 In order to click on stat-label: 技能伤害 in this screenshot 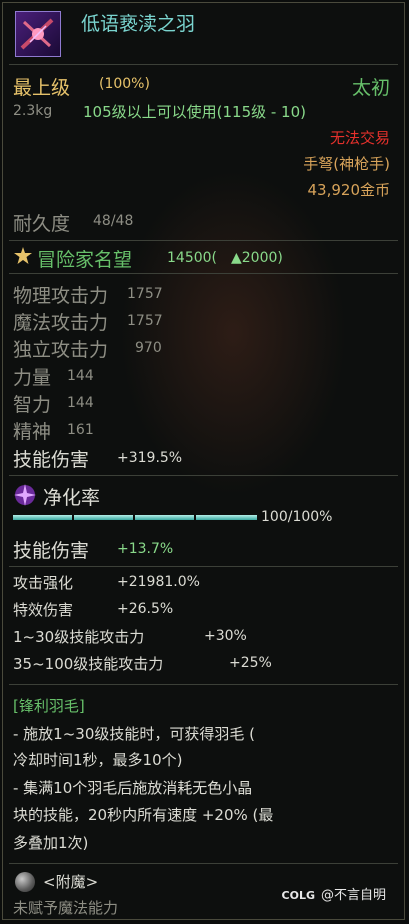, I will do `click(51, 460)`.